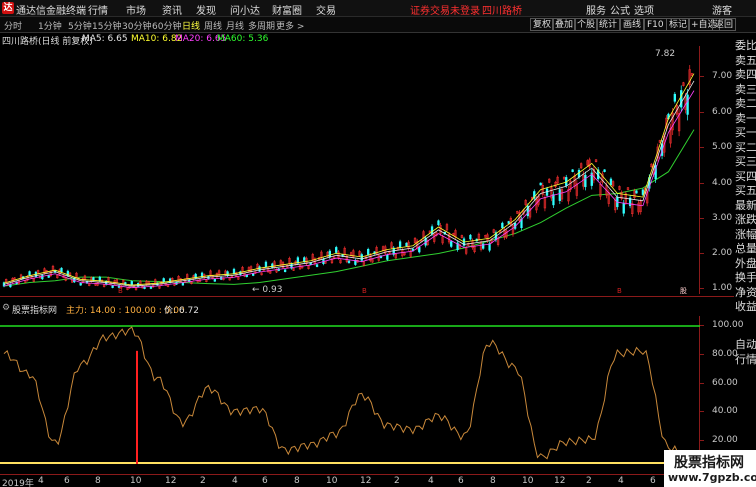  I want to click on period-weekly: 周线, so click(213, 25).